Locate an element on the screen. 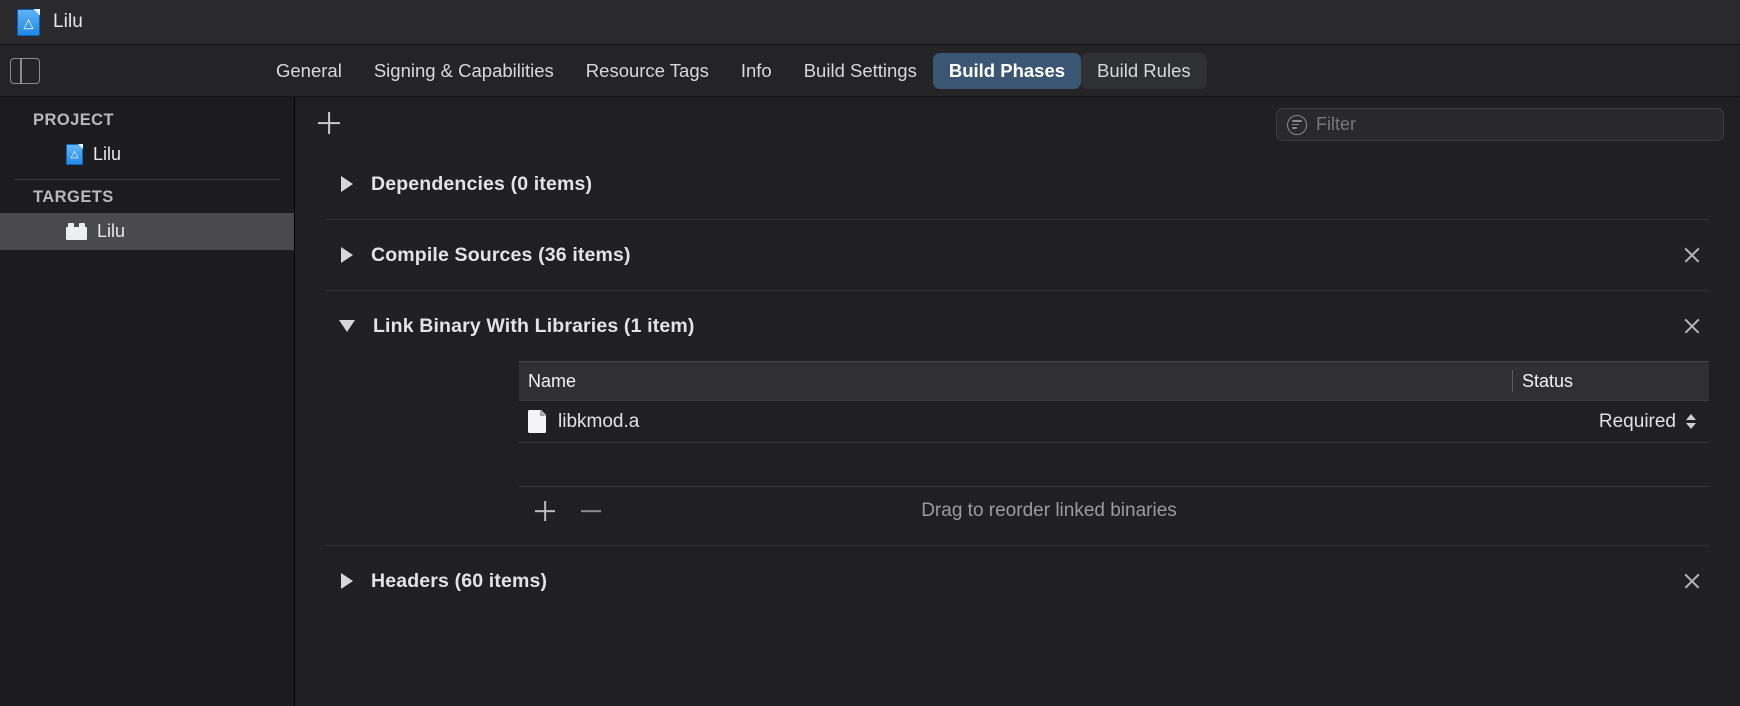 This screenshot has height=706, width=1740. tab-build-settings: Build Settings is located at coordinates (860, 71).